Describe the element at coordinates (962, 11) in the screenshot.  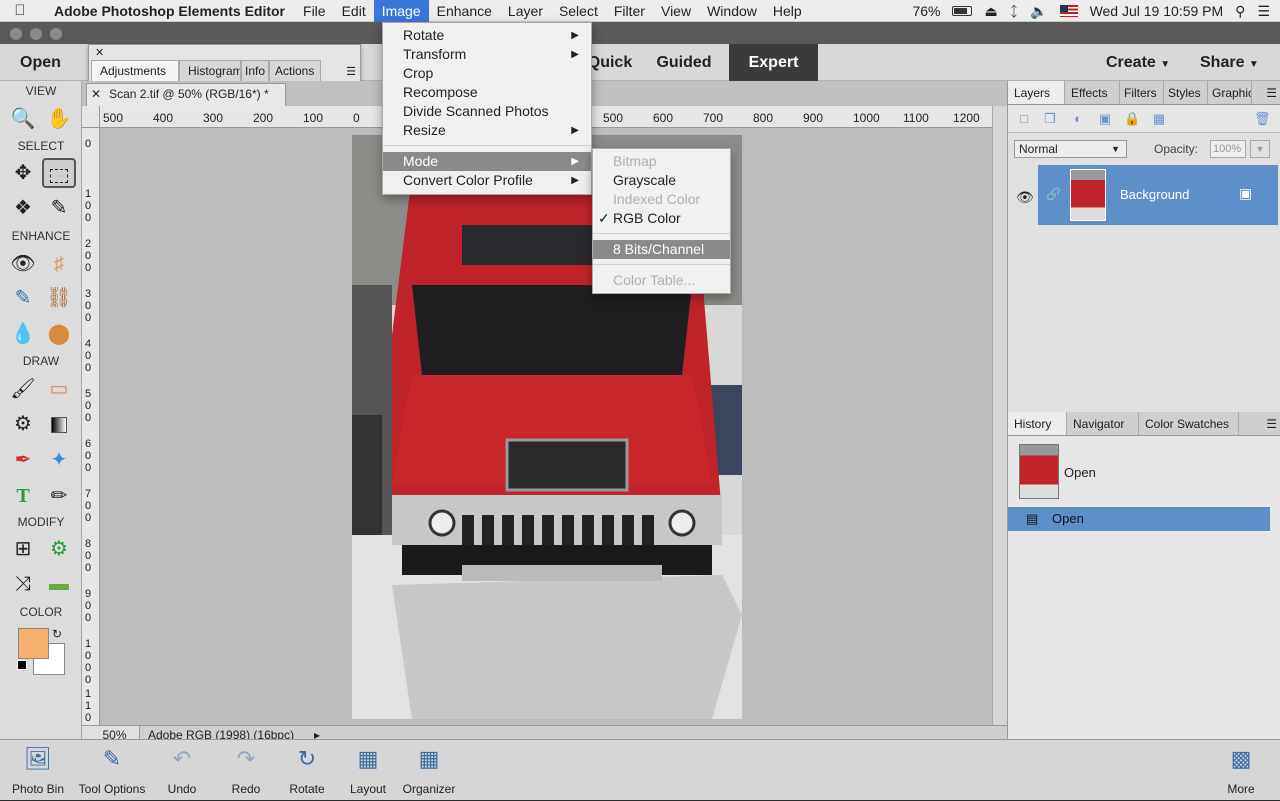
I see `battery-icon` at that location.